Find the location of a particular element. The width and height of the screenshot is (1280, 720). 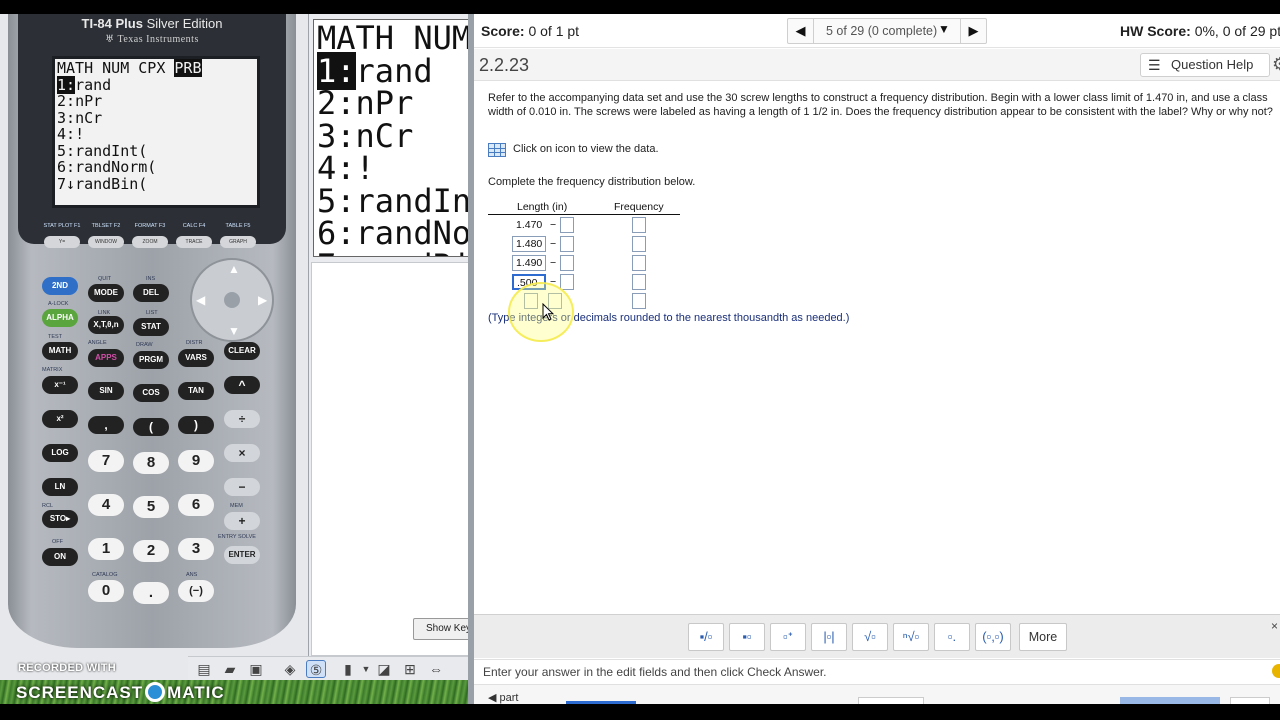

calculator-mode-icon: ⑤ is located at coordinates (316, 669).